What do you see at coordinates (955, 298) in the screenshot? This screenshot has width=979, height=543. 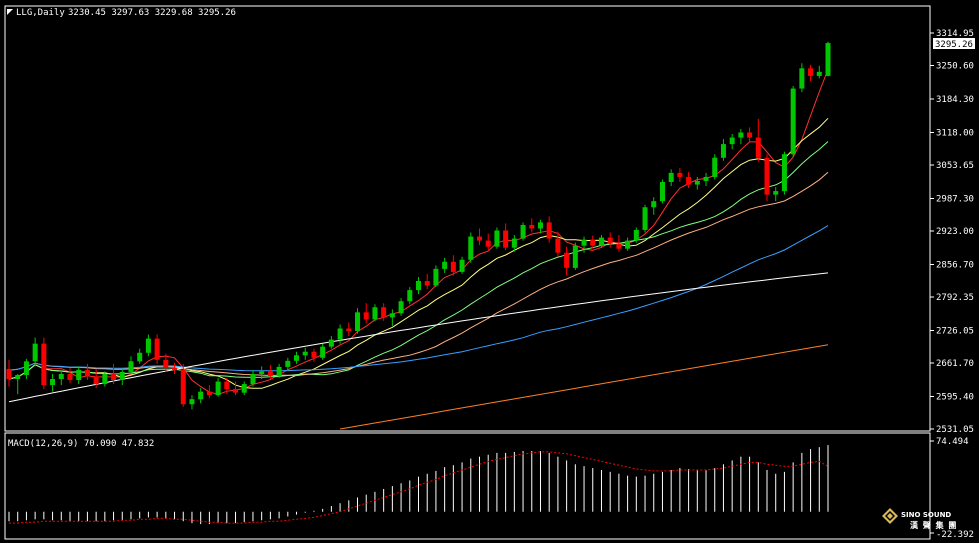 I see `price-tick-label: 2792.35` at bounding box center [955, 298].